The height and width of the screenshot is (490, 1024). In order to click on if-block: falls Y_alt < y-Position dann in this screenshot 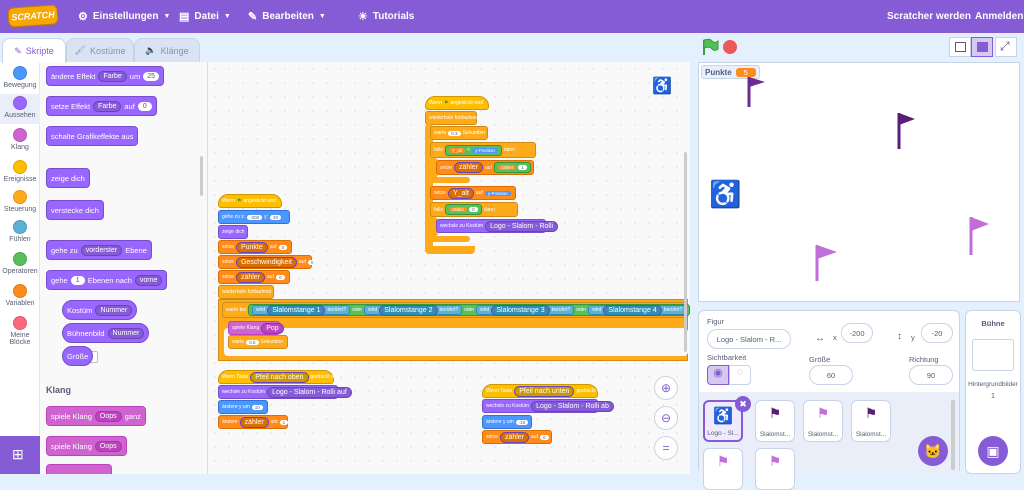, I will do `click(483, 150)`.